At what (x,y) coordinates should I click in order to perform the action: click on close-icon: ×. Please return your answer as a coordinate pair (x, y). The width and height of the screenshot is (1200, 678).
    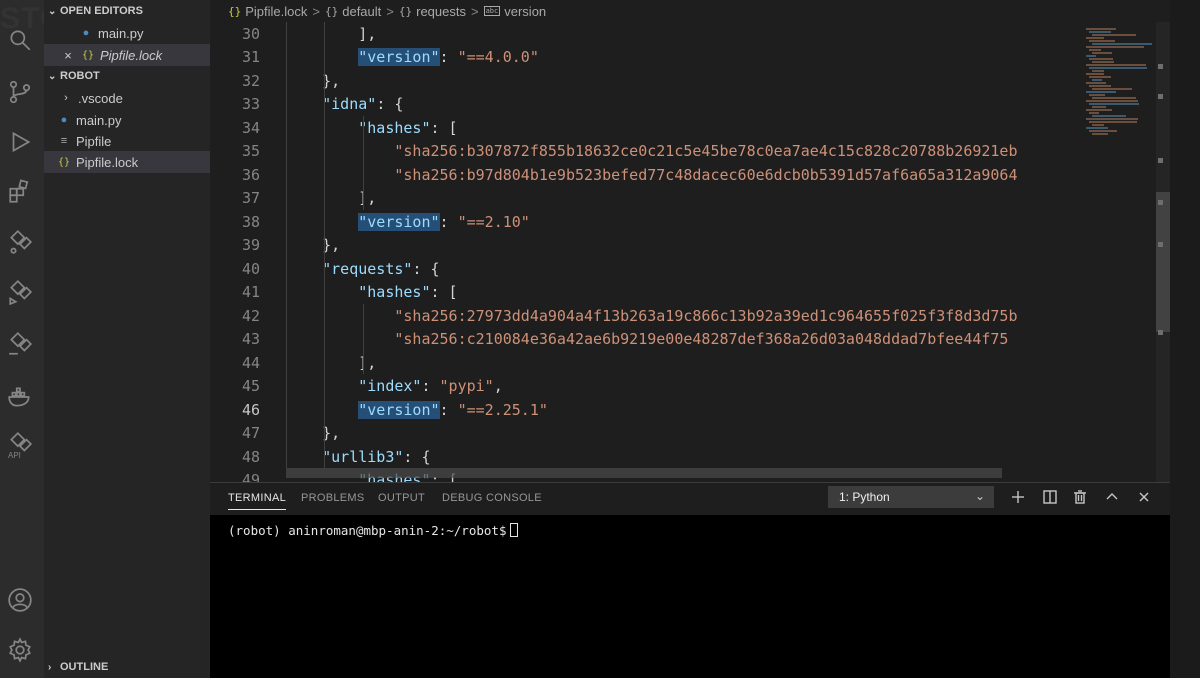
    Looking at the image, I should click on (68, 55).